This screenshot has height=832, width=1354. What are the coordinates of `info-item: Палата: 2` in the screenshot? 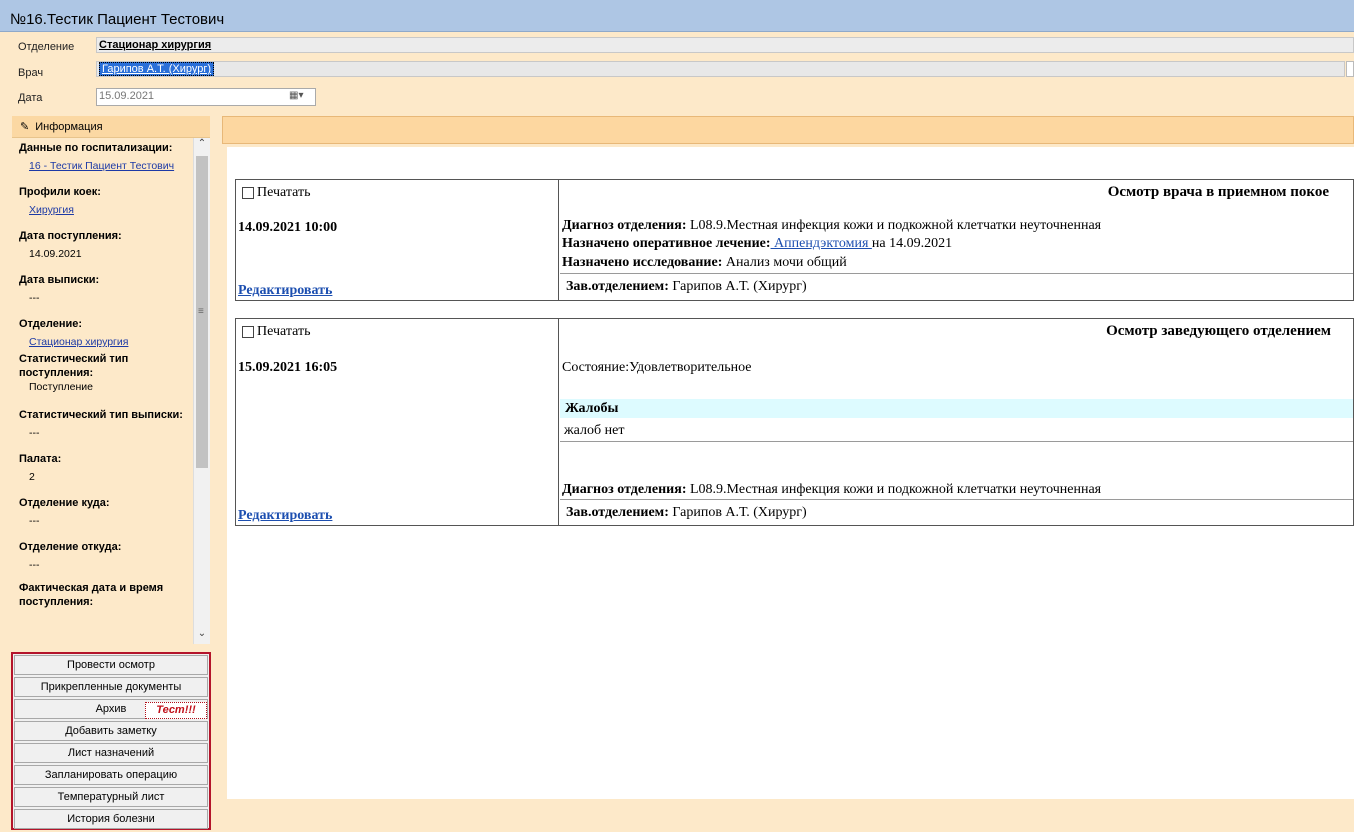 It's located at (102, 466).